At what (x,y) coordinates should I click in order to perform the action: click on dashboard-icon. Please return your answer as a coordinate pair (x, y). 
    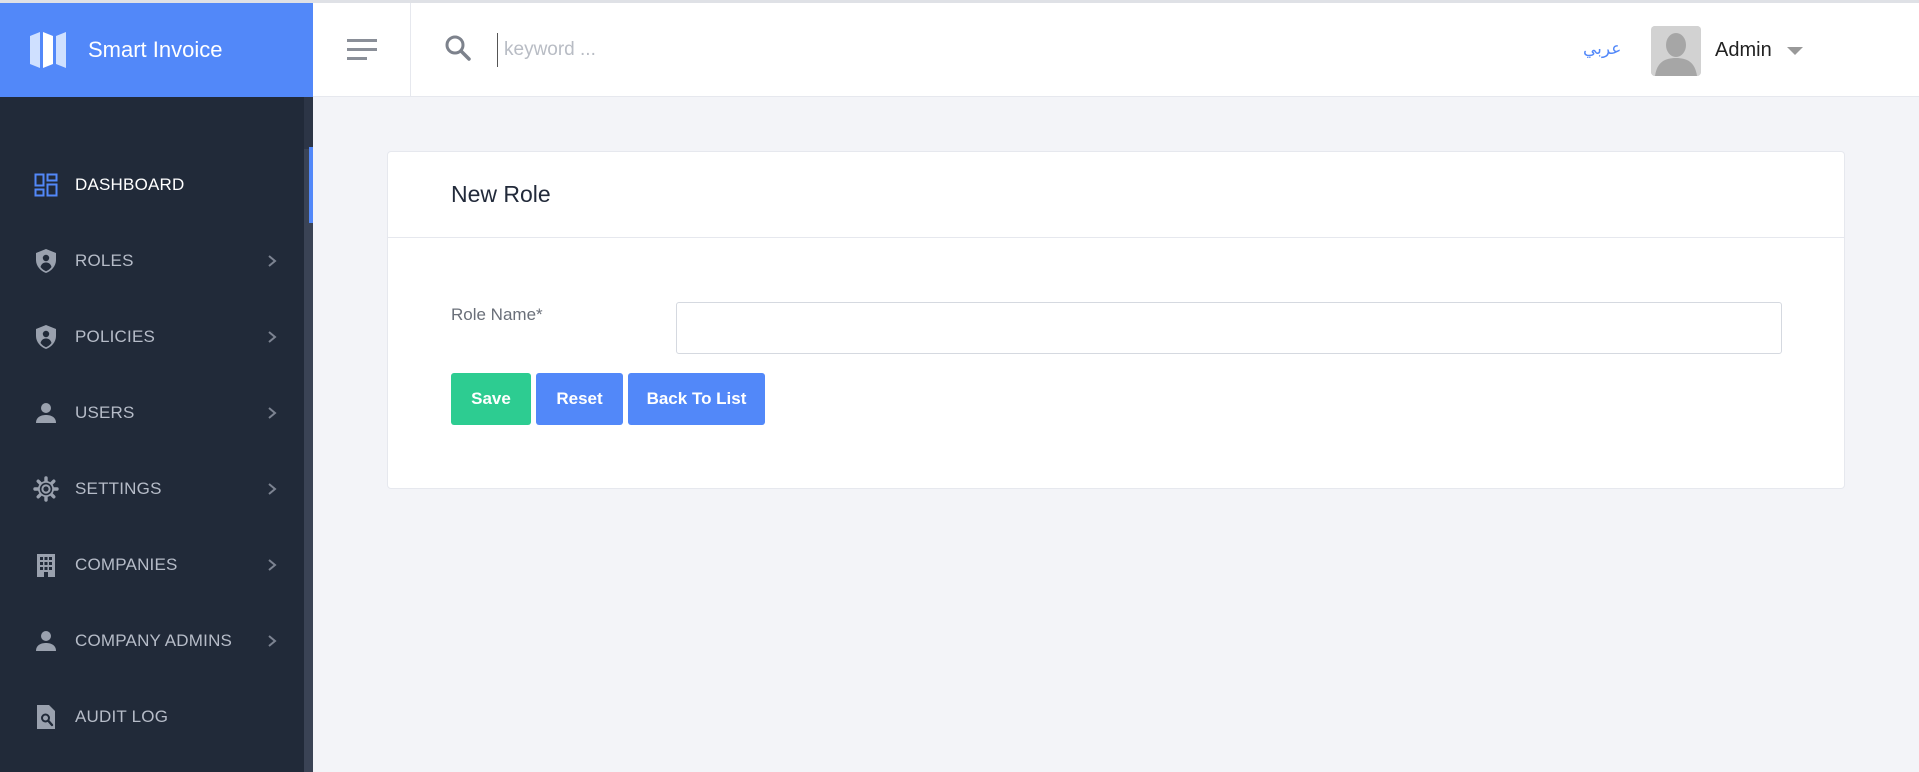
    Looking at the image, I should click on (46, 185).